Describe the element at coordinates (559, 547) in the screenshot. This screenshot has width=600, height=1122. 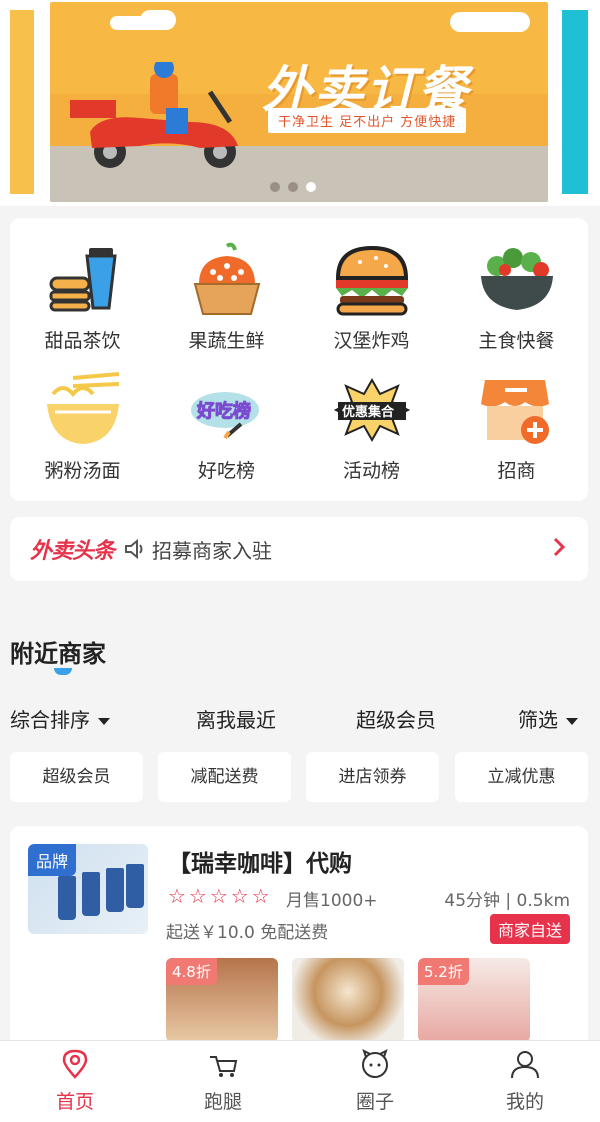
I see `chevron-right-icon` at that location.